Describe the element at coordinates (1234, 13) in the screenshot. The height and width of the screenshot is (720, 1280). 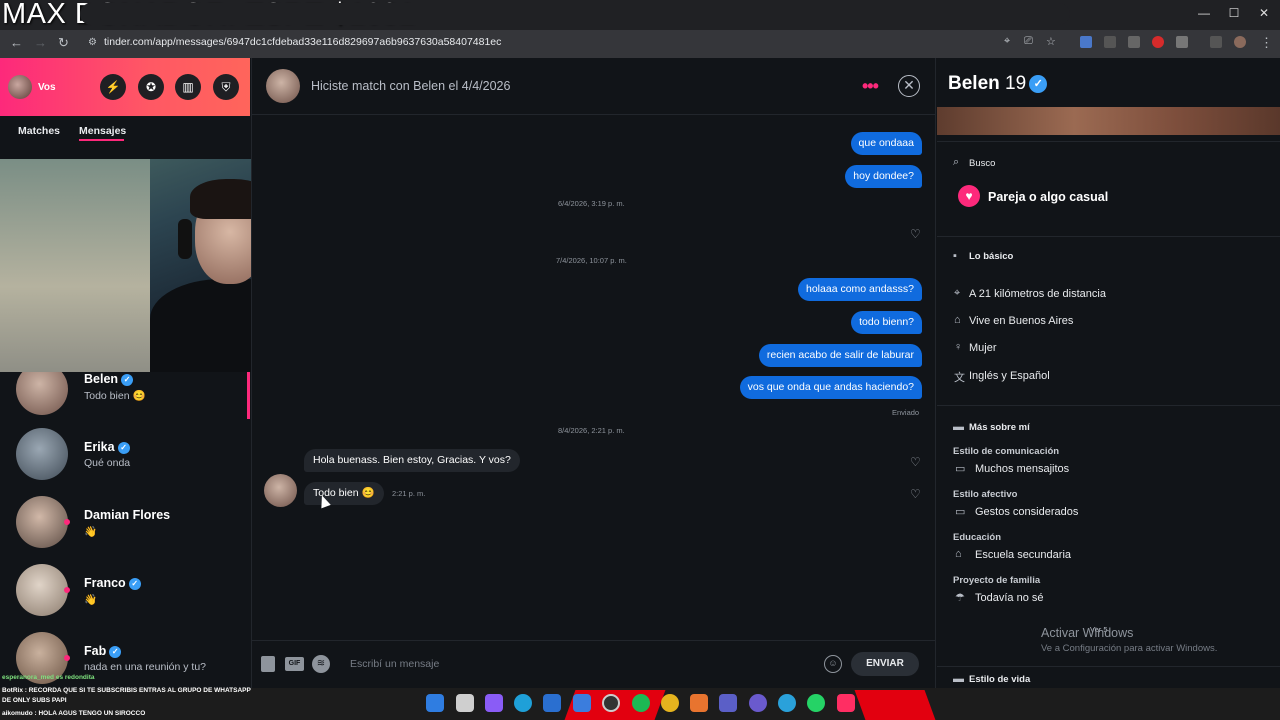
I see `maximize-icon: ☐` at that location.